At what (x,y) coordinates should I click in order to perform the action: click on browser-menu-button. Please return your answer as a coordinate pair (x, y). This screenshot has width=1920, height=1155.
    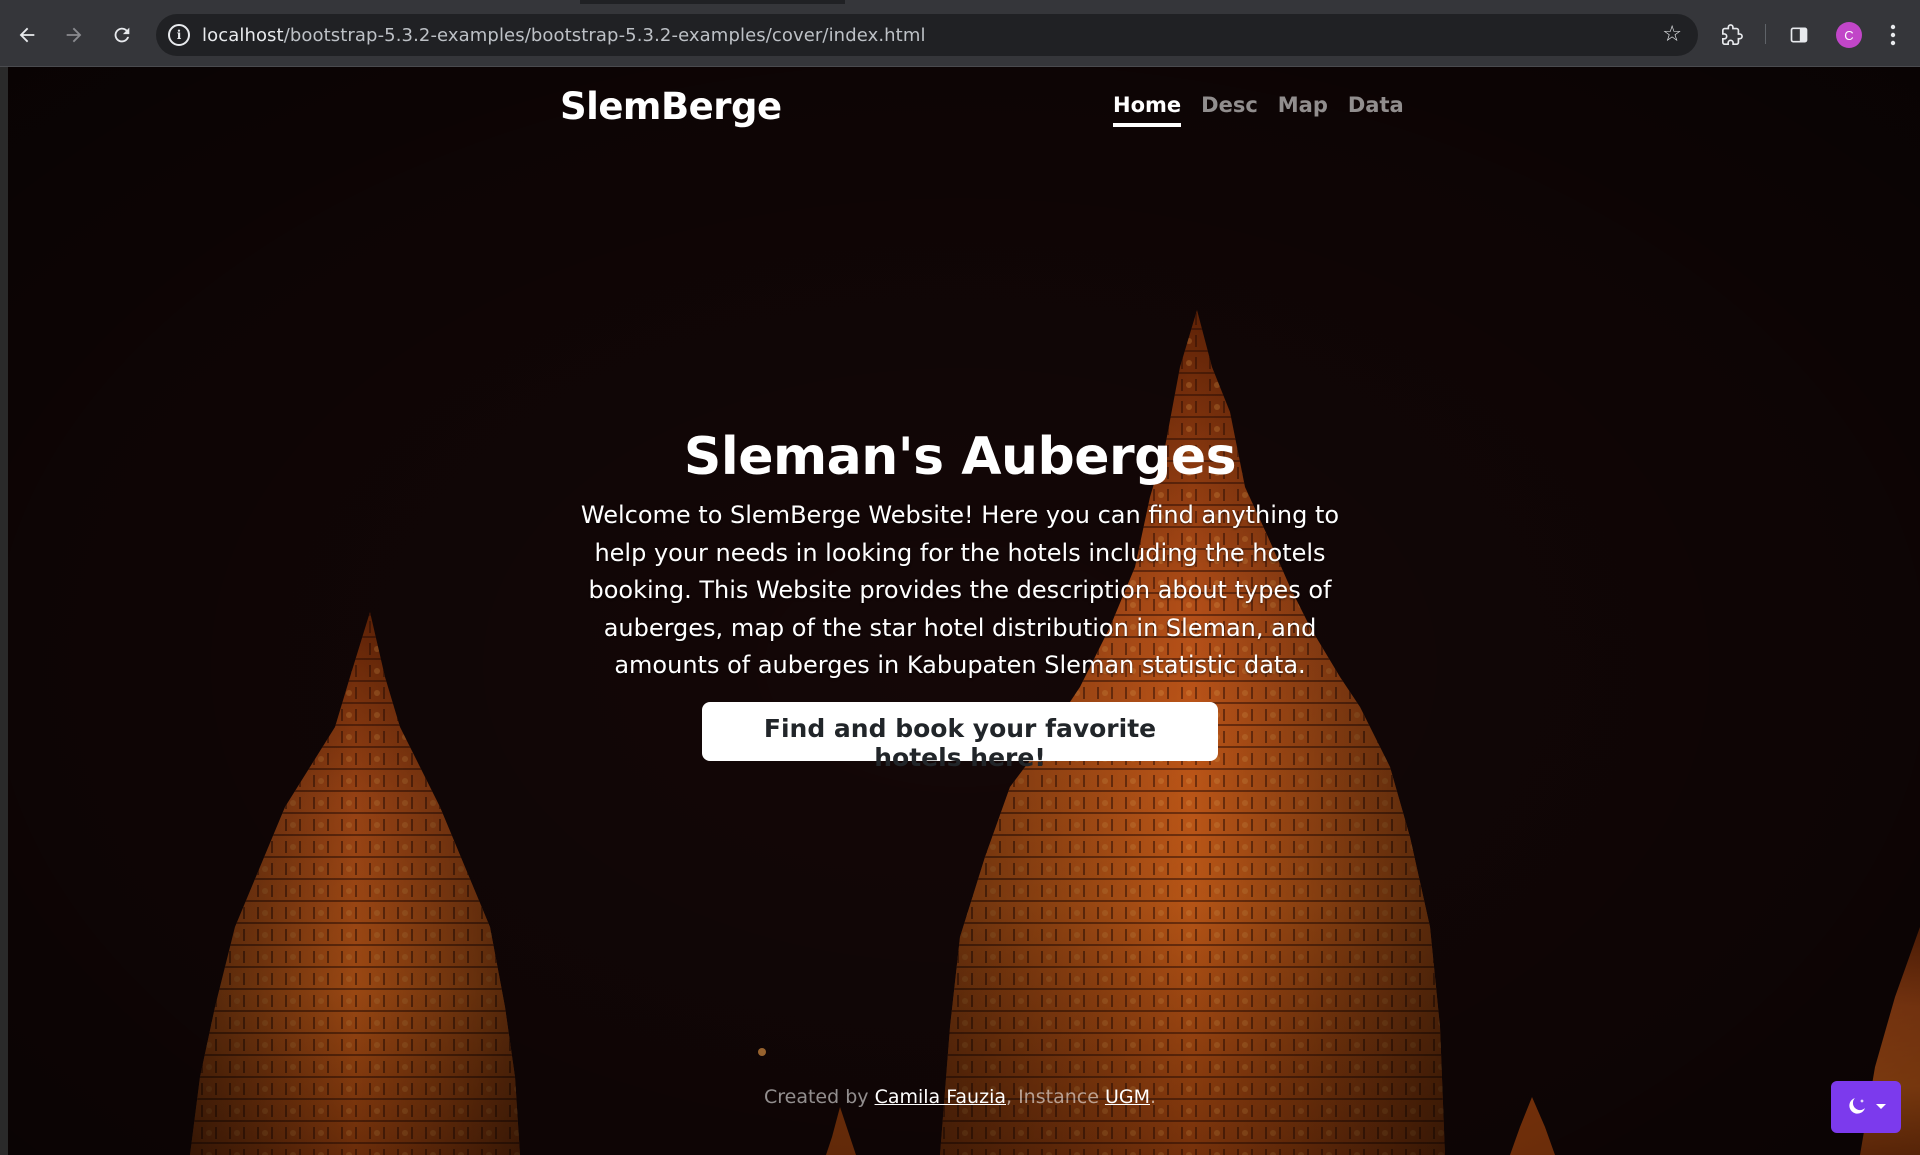
    Looking at the image, I should click on (1893, 35).